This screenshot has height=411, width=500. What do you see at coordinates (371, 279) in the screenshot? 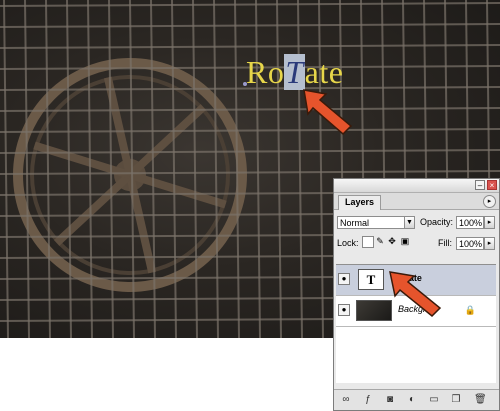
I see `type-layer-icon: T` at bounding box center [371, 279].